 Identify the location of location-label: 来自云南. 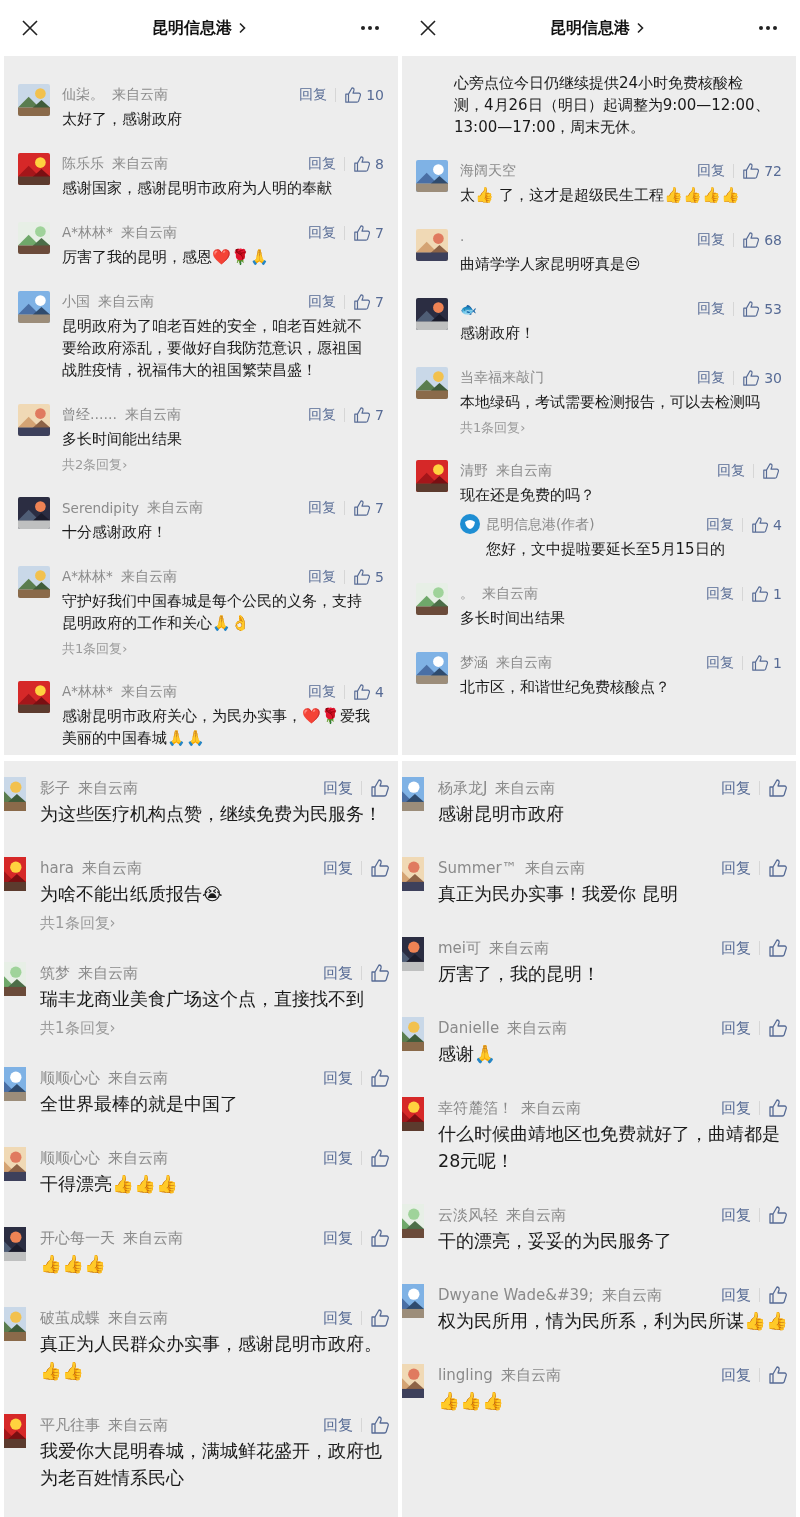
(510, 594).